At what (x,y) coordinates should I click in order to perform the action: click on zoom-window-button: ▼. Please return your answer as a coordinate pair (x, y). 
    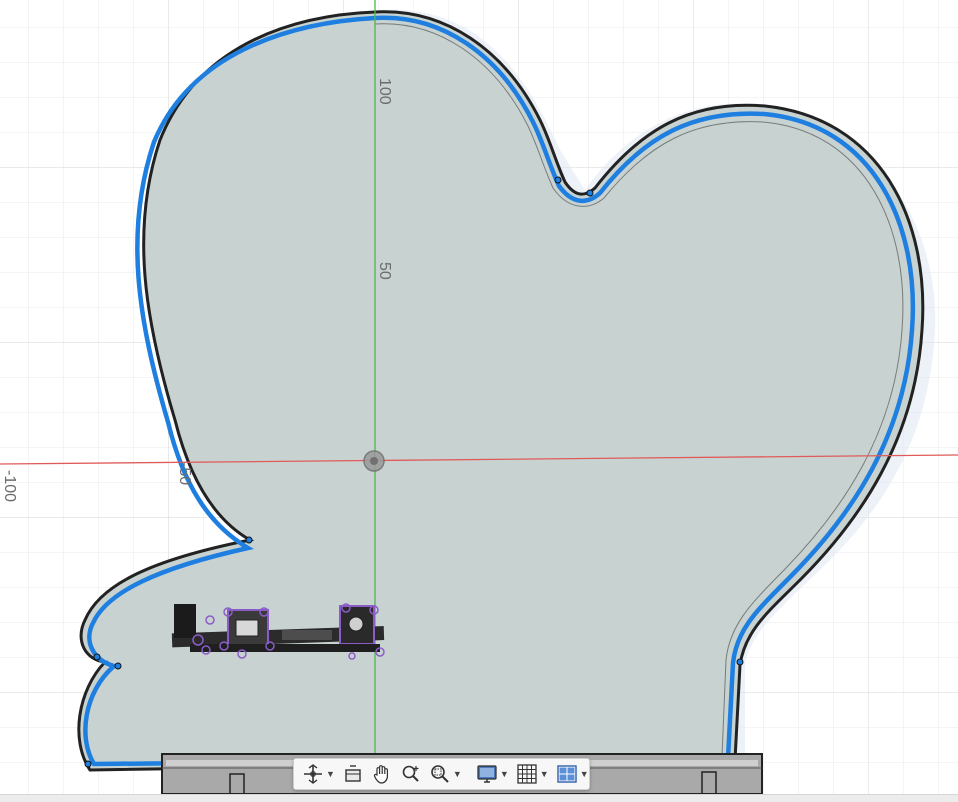
    Looking at the image, I should click on (445, 774).